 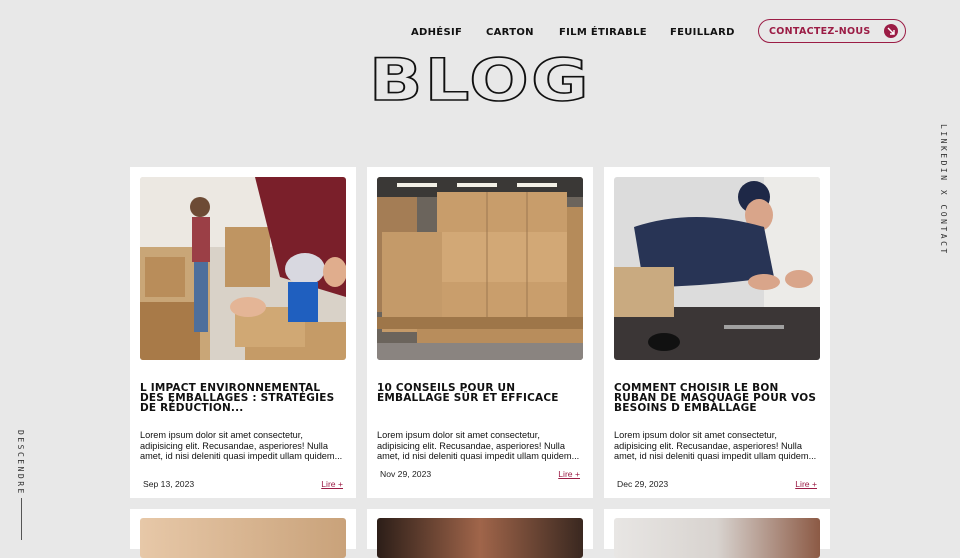 What do you see at coordinates (643, 484) in the screenshot?
I see `post-date-3: Dec 29, 2023` at bounding box center [643, 484].